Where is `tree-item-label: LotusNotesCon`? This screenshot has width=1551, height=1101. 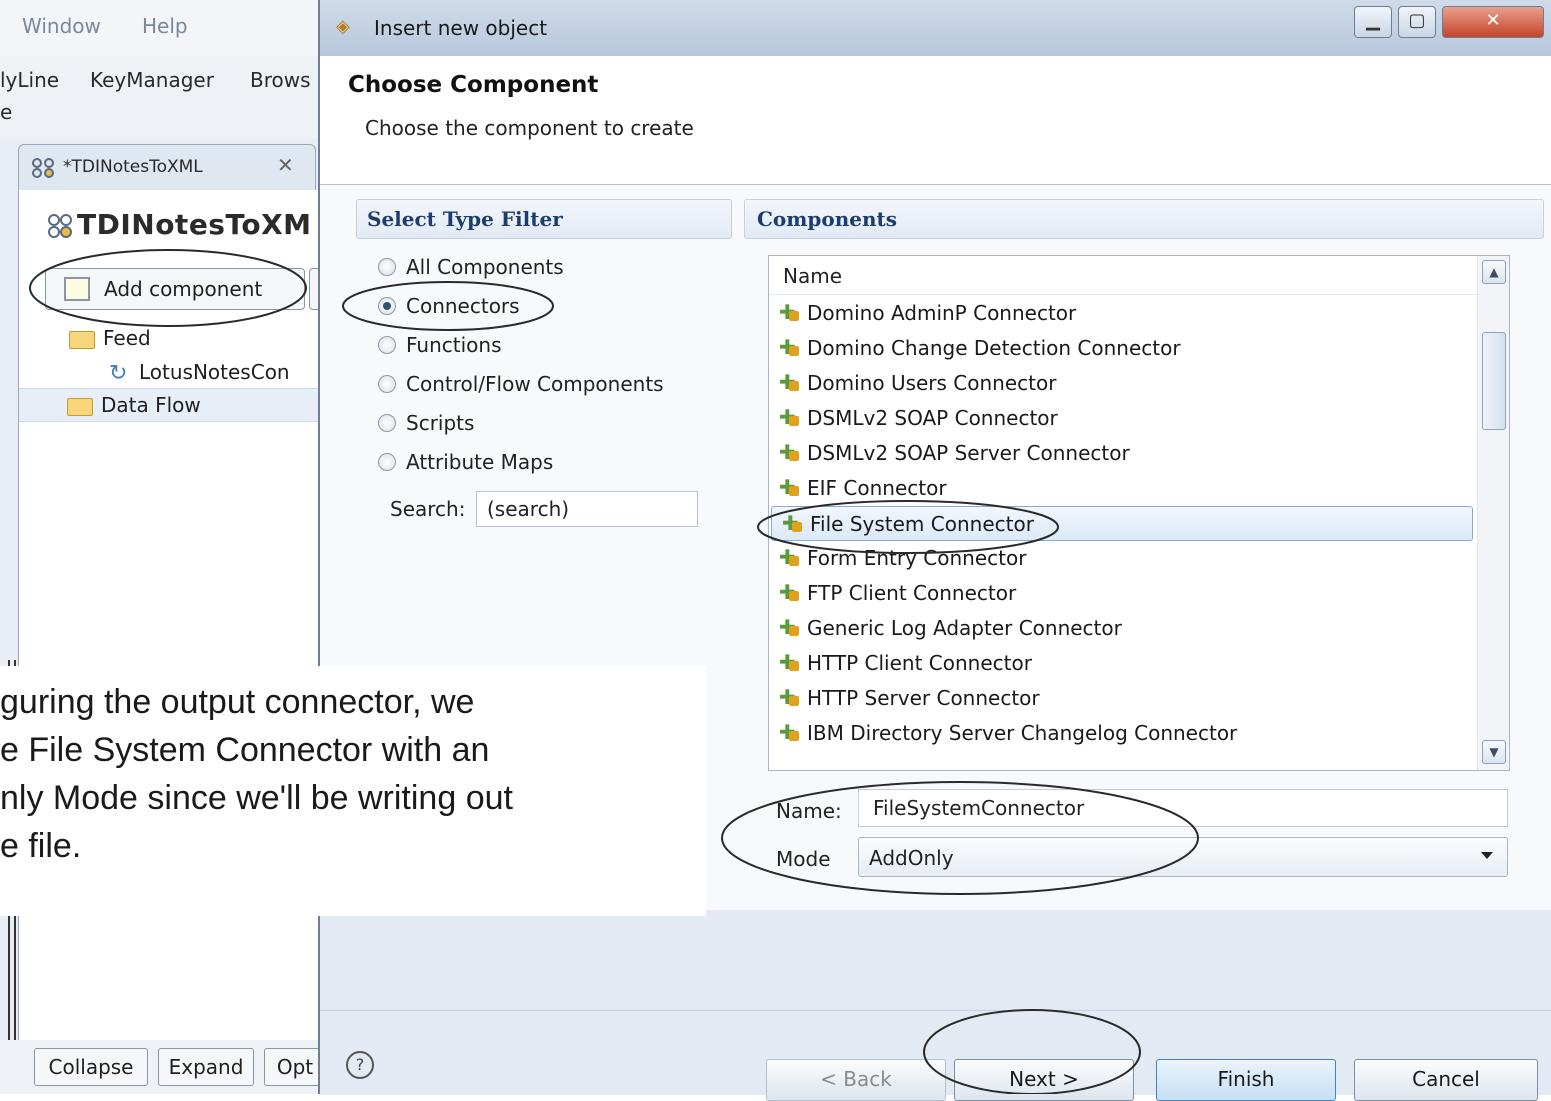 tree-item-label: LotusNotesCon is located at coordinates (214, 372).